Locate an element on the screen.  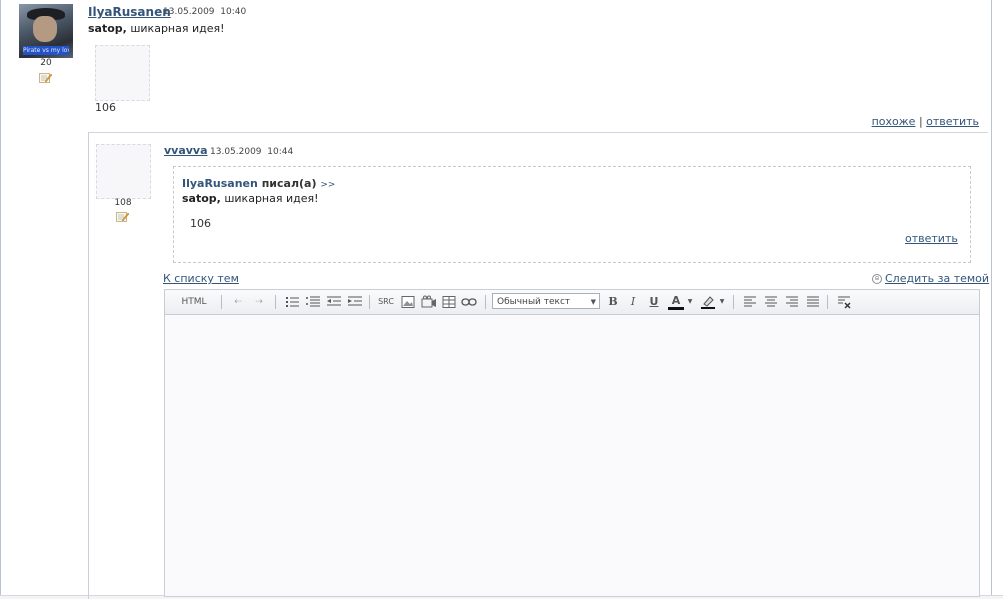
post-addressee: satop, is located at coordinates (107, 28).